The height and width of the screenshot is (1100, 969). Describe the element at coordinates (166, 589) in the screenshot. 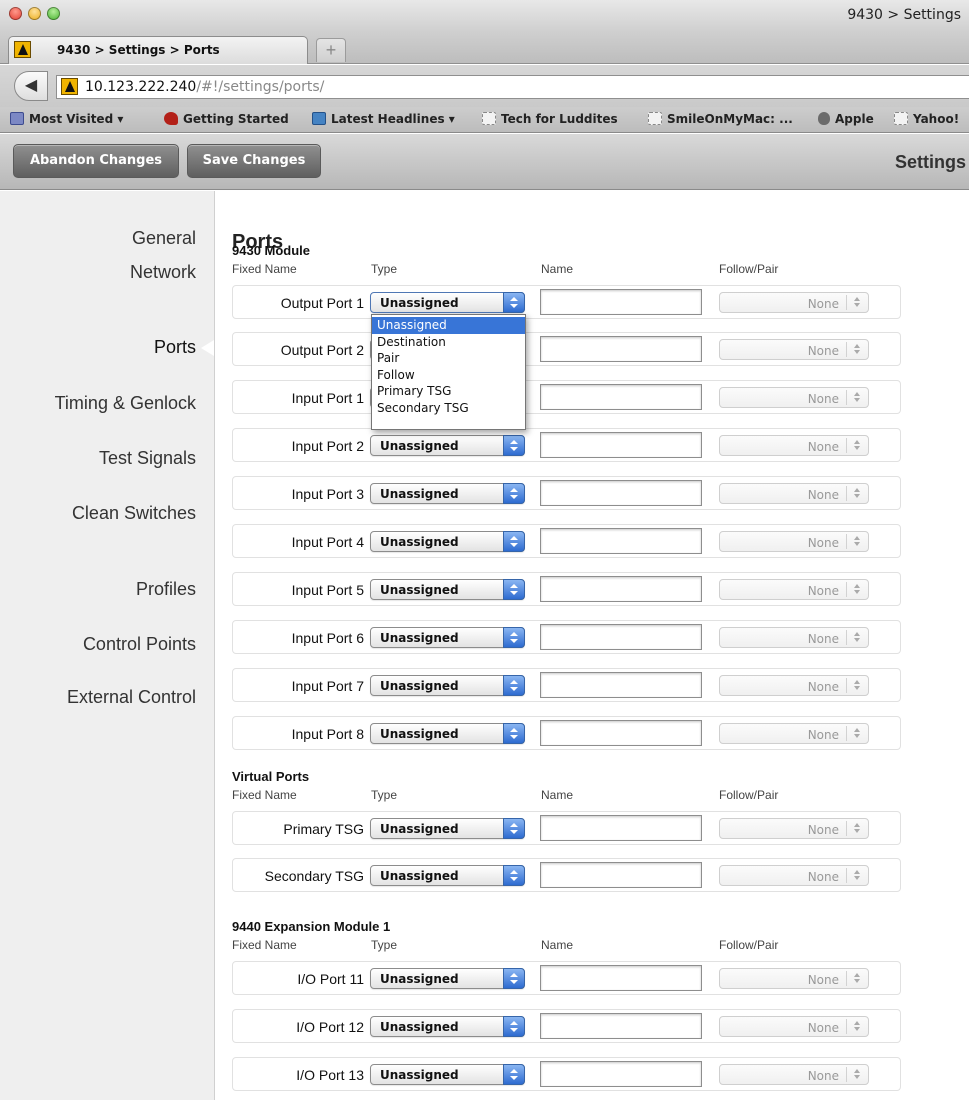

I see `sidebar-item-profiles: Profiles` at that location.